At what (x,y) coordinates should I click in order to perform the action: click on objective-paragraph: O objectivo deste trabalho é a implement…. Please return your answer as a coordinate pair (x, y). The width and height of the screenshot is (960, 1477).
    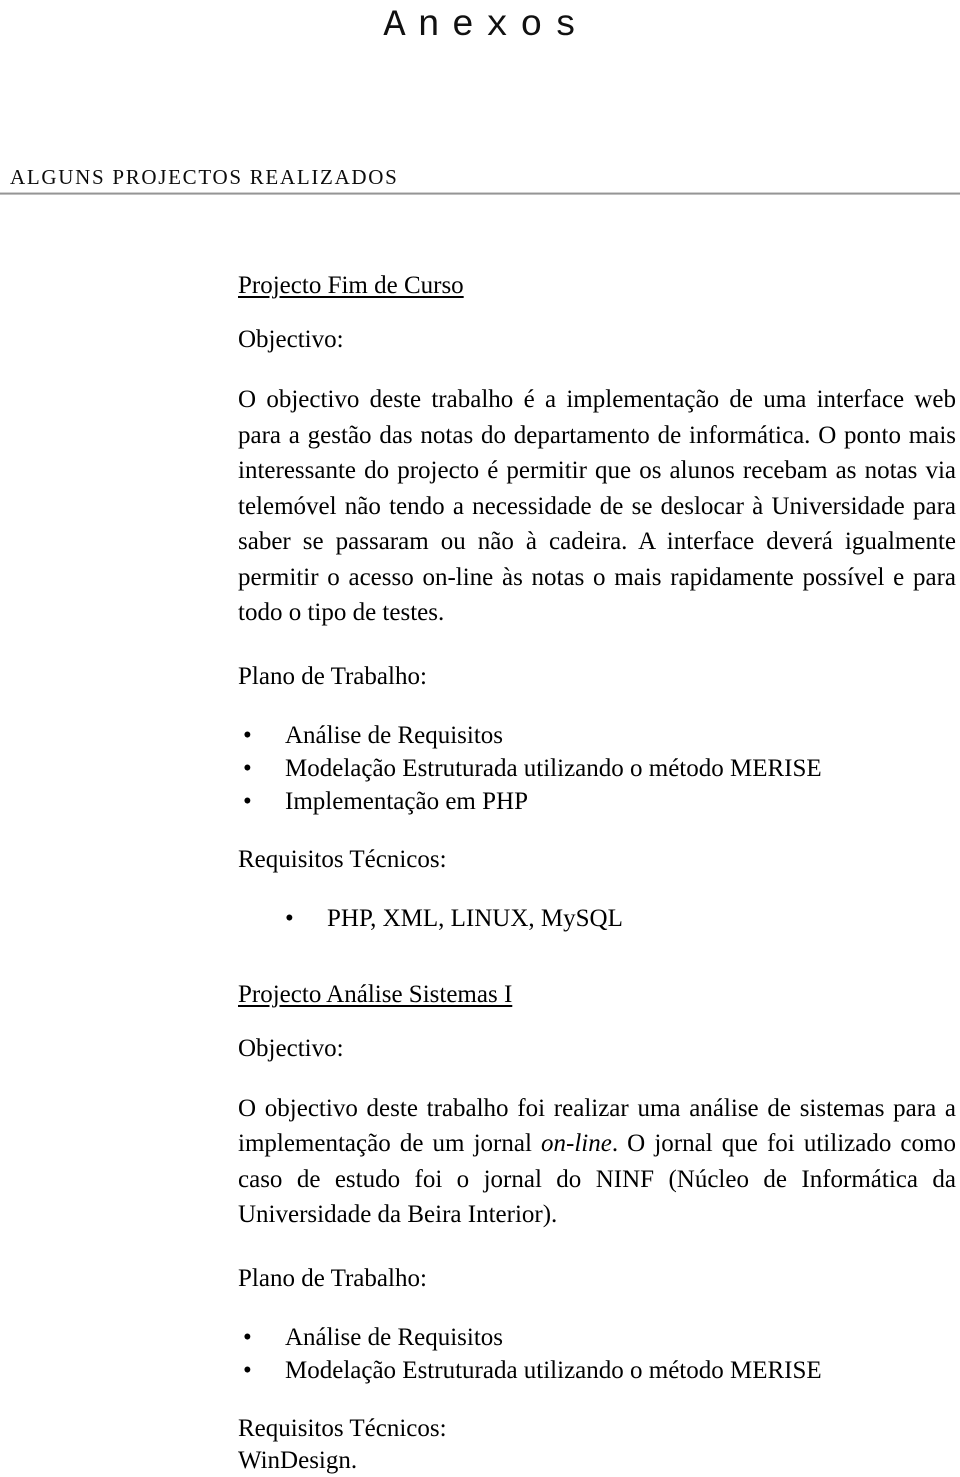
    Looking at the image, I should click on (597, 506).